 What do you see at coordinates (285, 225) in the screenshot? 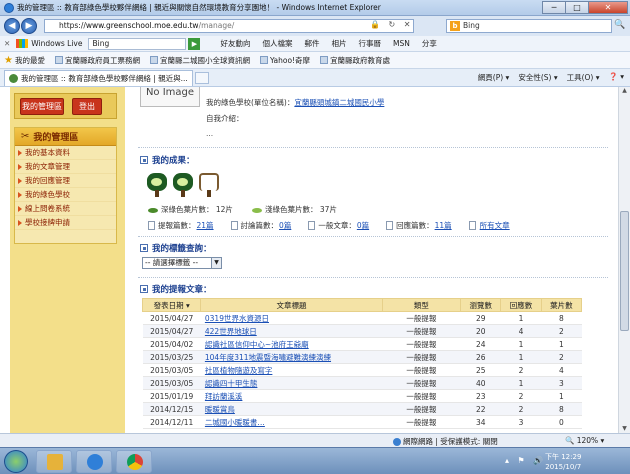
I see `stat-discussions-link: 0篇` at bounding box center [285, 225].